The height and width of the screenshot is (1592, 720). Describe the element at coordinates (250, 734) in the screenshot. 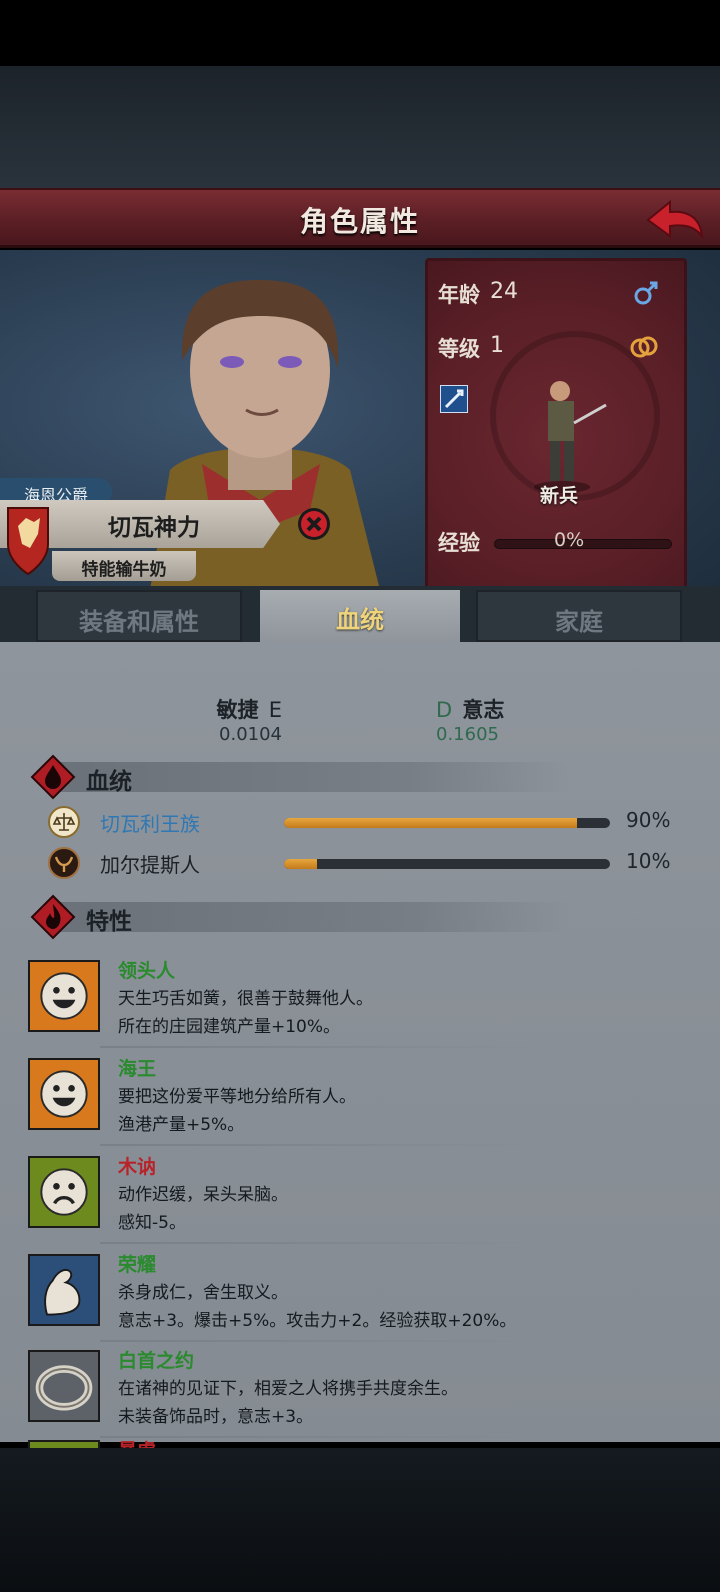

I see `attribute-left-value: 0.0104` at that location.